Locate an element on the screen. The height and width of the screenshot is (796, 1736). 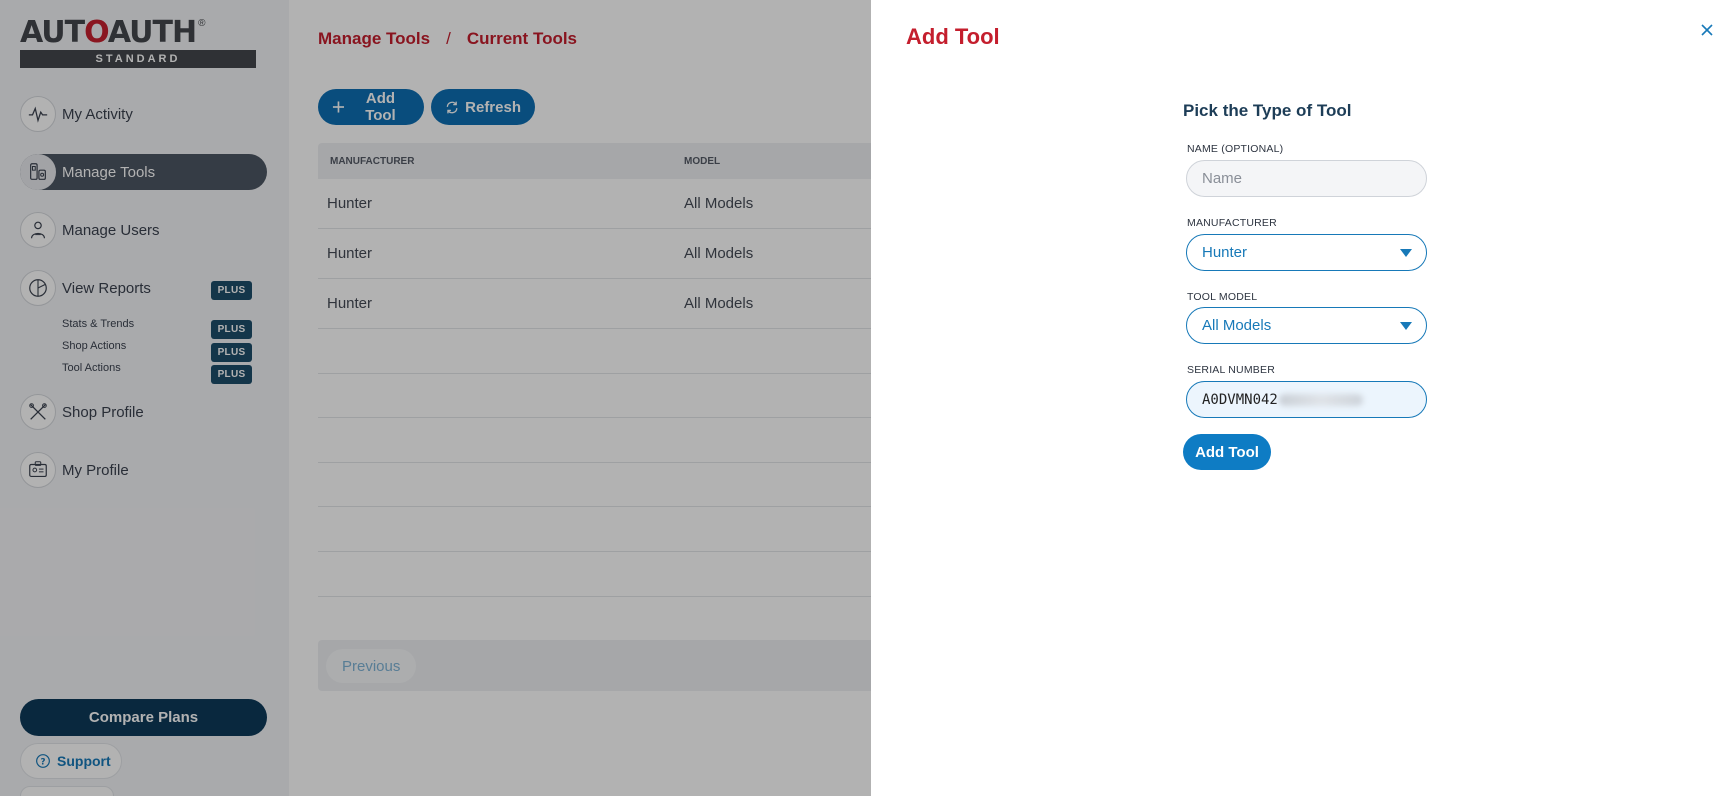
tool-model-value: All Models is located at coordinates (1237, 325).